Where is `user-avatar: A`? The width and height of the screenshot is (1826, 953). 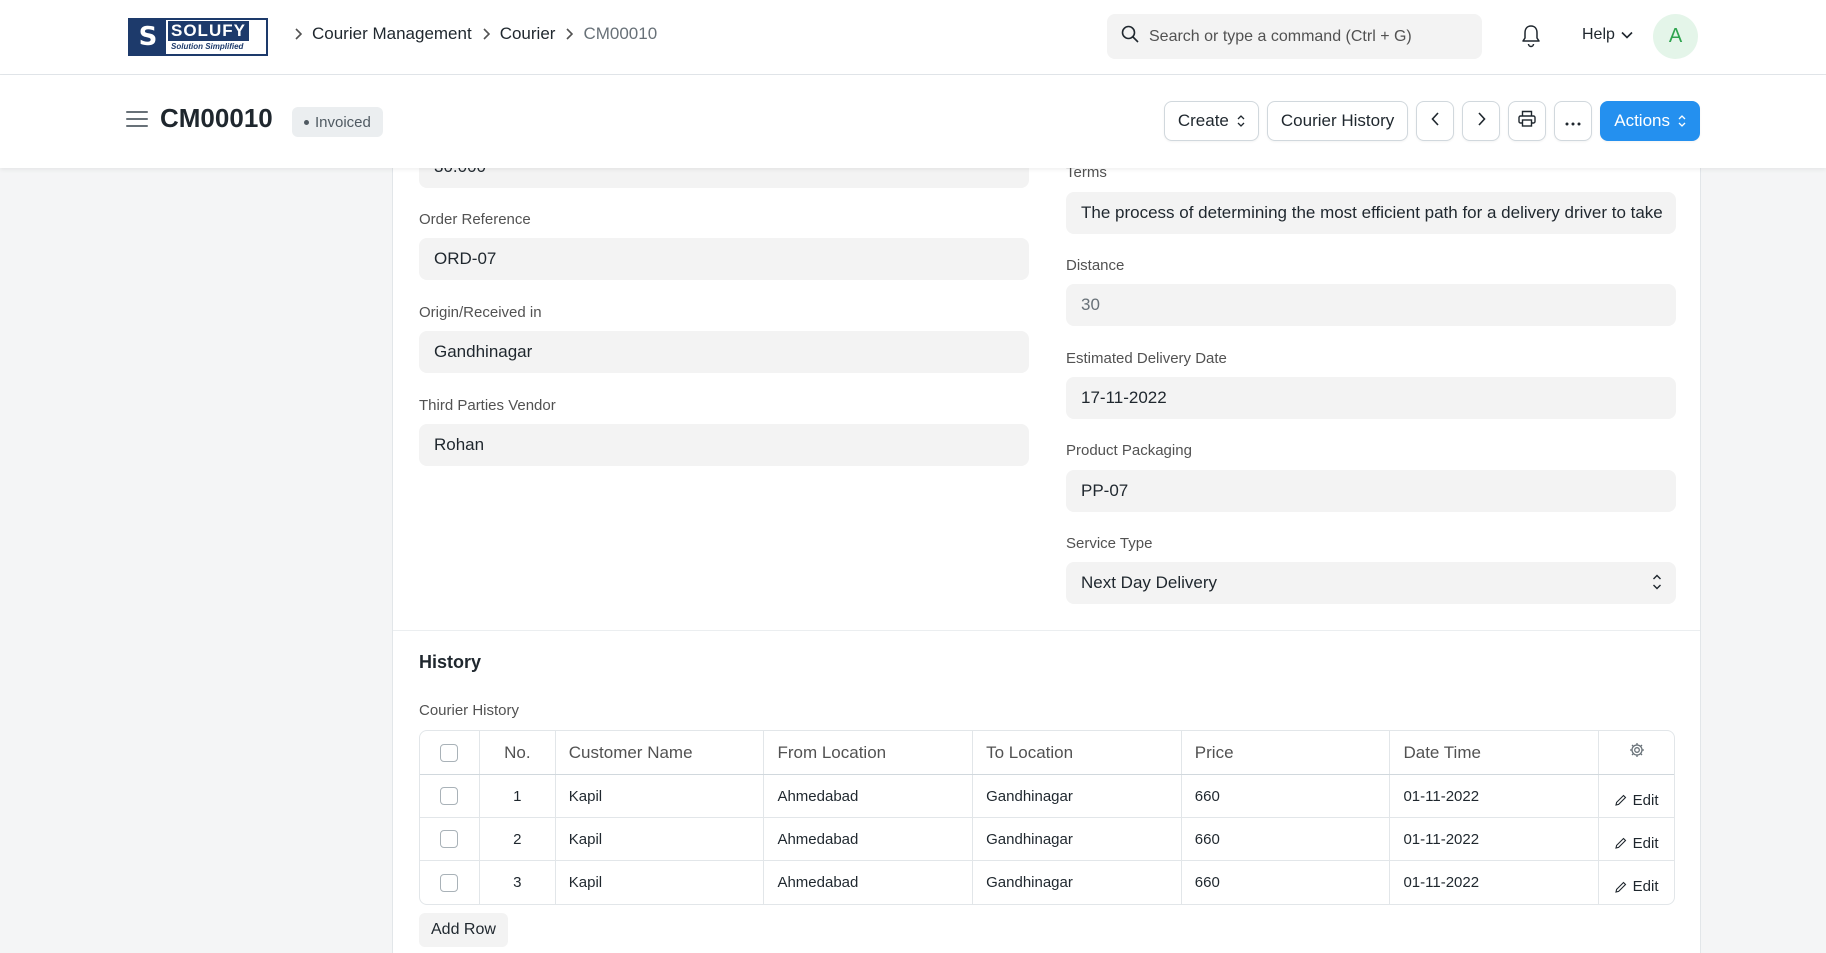
user-avatar: A is located at coordinates (1675, 36).